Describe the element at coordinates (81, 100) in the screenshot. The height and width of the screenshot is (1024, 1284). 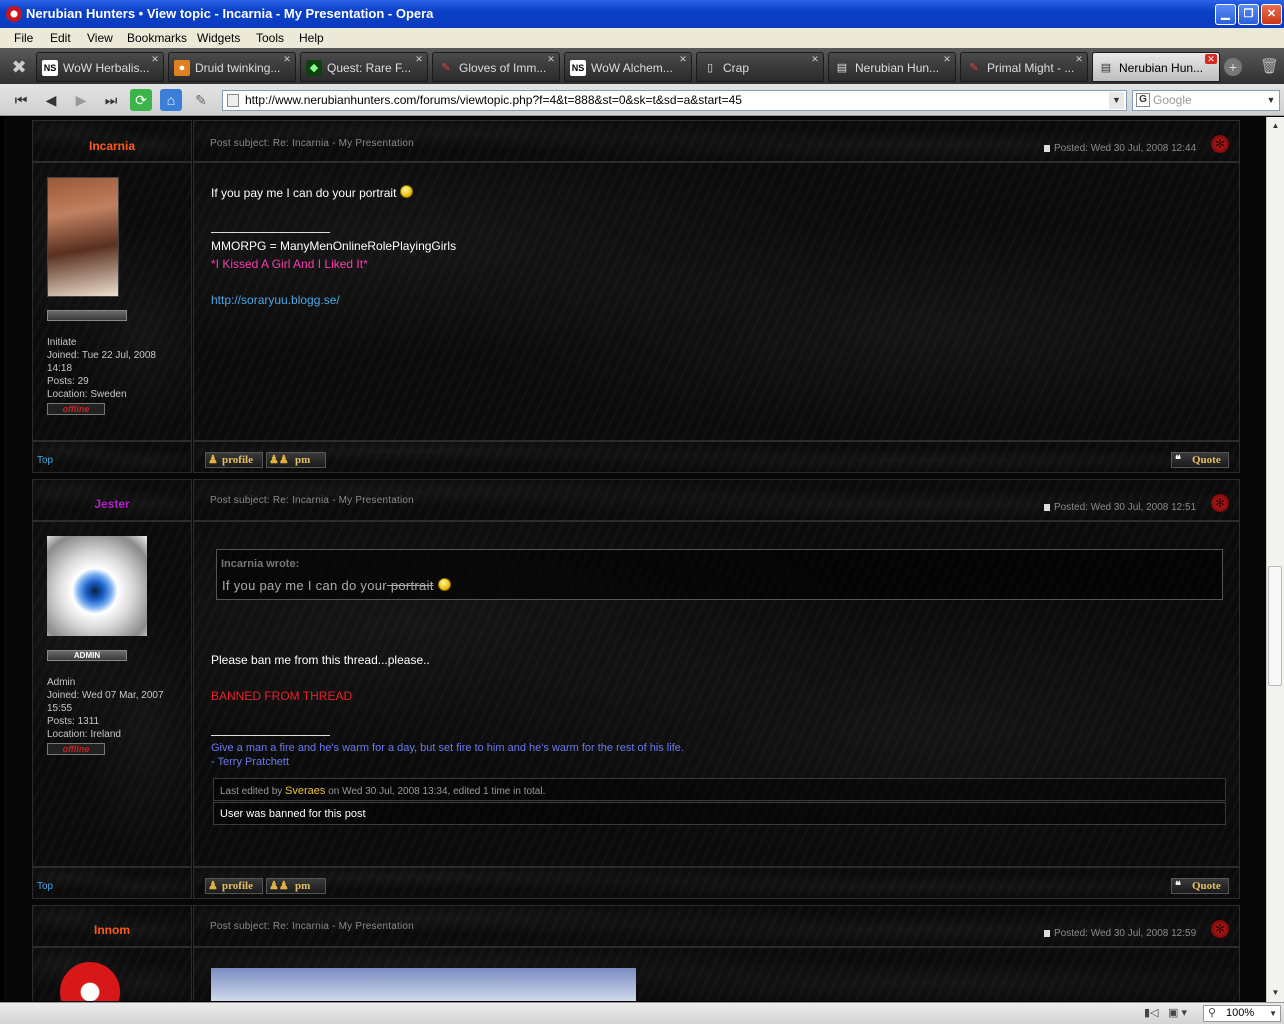
I see `forward-arrow-icon: ▶` at that location.